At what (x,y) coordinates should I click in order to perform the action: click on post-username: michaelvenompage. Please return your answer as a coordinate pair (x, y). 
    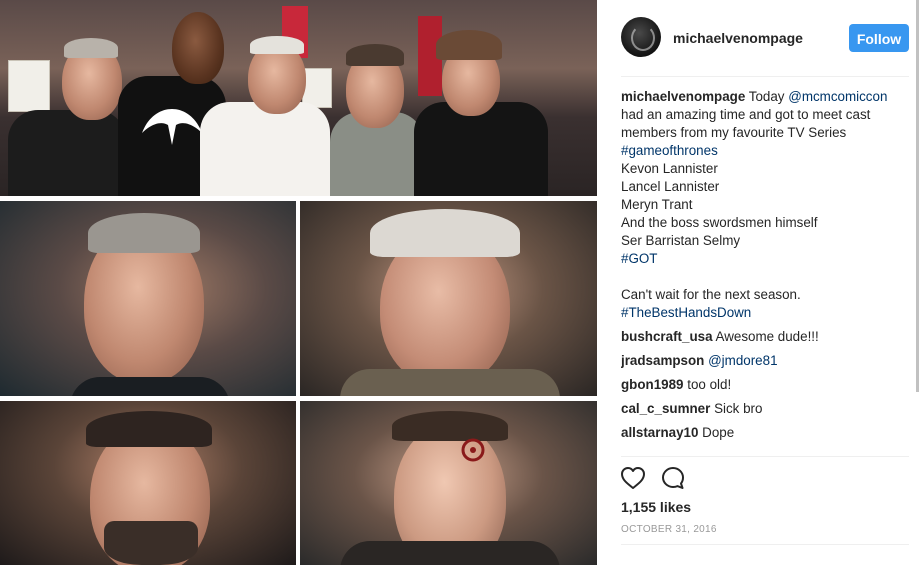
    Looking at the image, I should click on (738, 38).